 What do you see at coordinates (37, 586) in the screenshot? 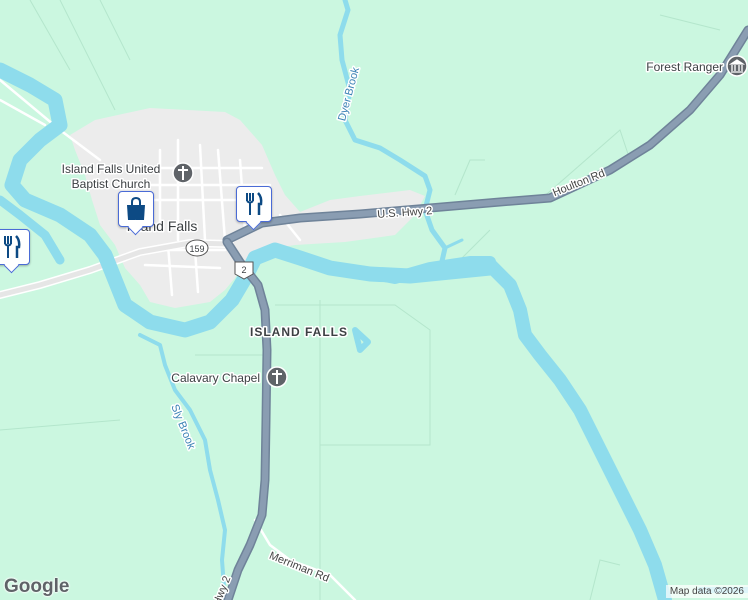
I see `google-logo: Google` at bounding box center [37, 586].